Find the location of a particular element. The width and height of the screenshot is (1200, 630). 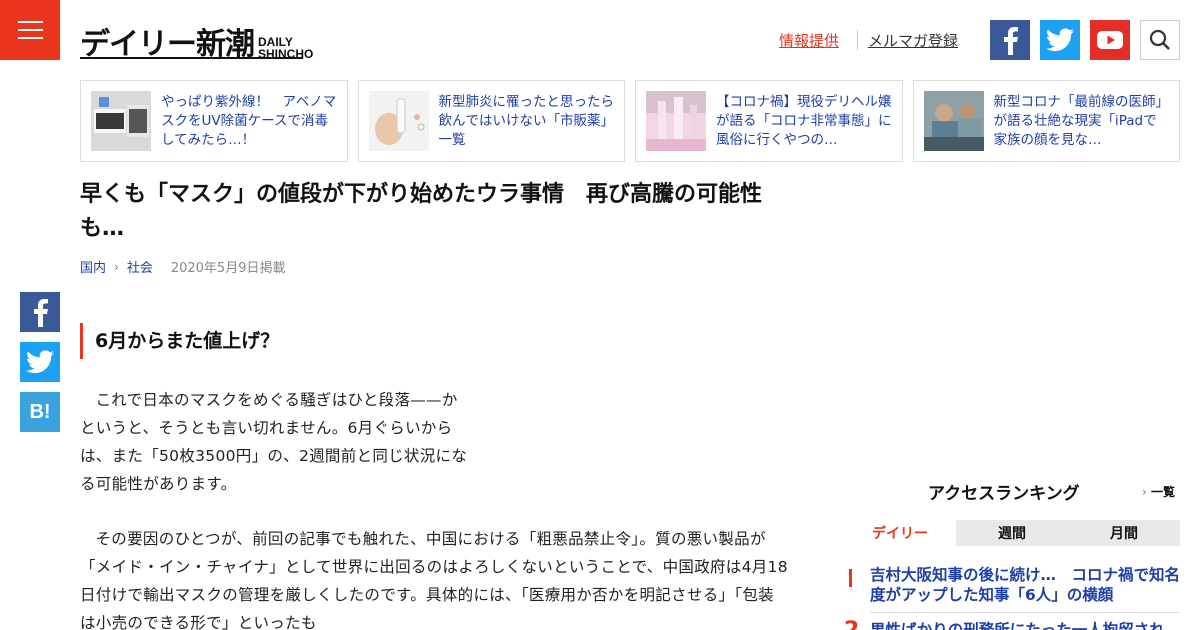

logo-underline is located at coordinates (191, 58).